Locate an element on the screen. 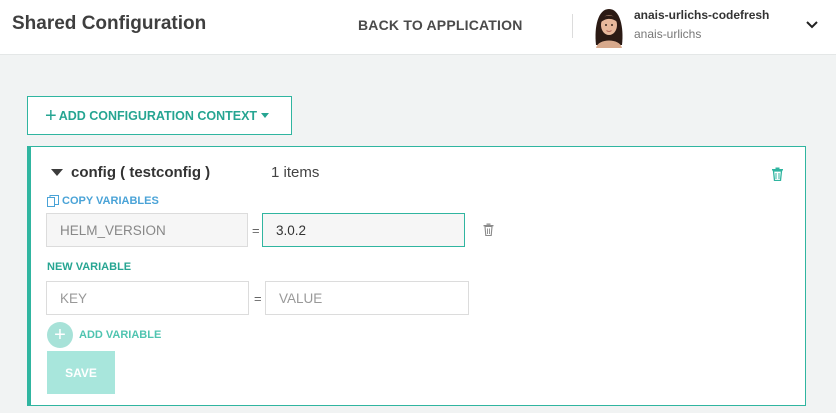 This screenshot has width=836, height=413. page-title: Shared Configuration is located at coordinates (109, 23).